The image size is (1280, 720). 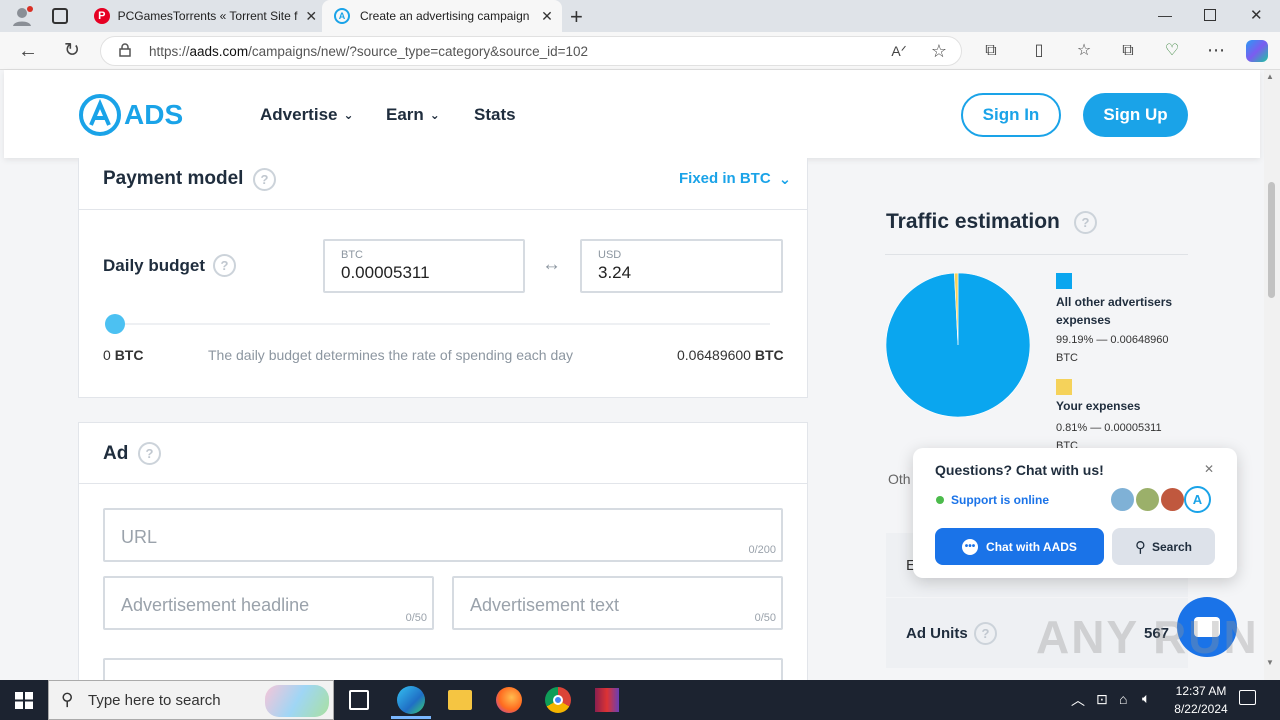 What do you see at coordinates (991, 51) in the screenshot?
I see `extensions-icon: ⧉` at bounding box center [991, 51].